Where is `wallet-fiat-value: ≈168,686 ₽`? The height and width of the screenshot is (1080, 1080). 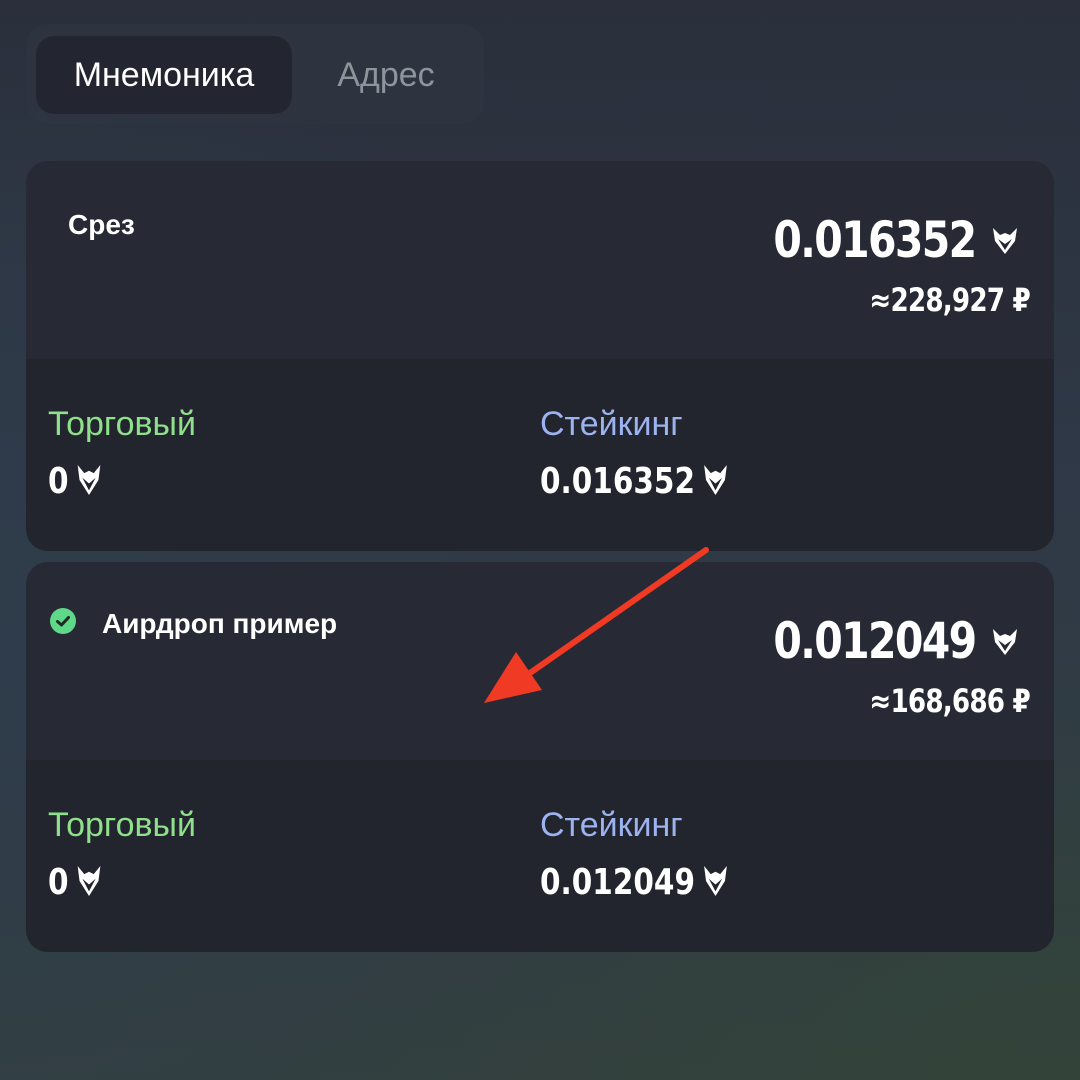 wallet-fiat-value: ≈168,686 ₽ is located at coordinates (950, 701).